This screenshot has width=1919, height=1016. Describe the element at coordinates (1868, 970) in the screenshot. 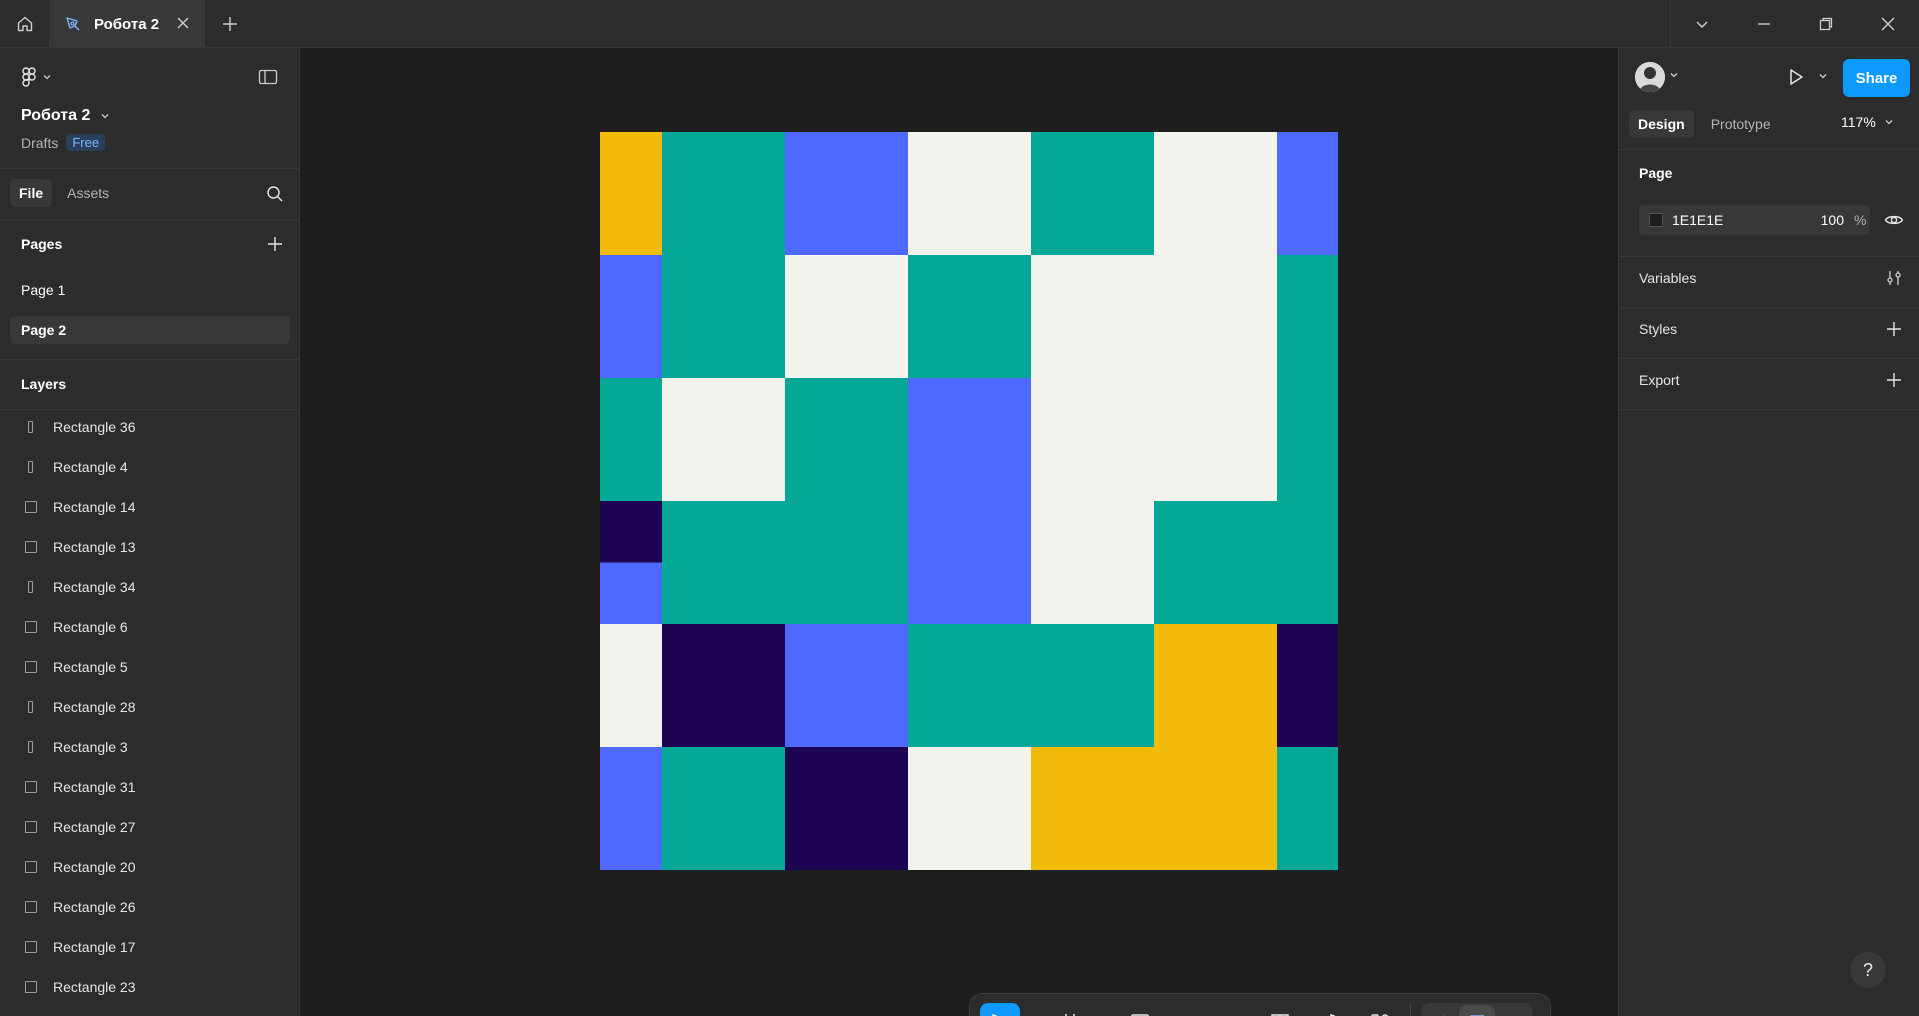

I see `help-button: ?` at that location.